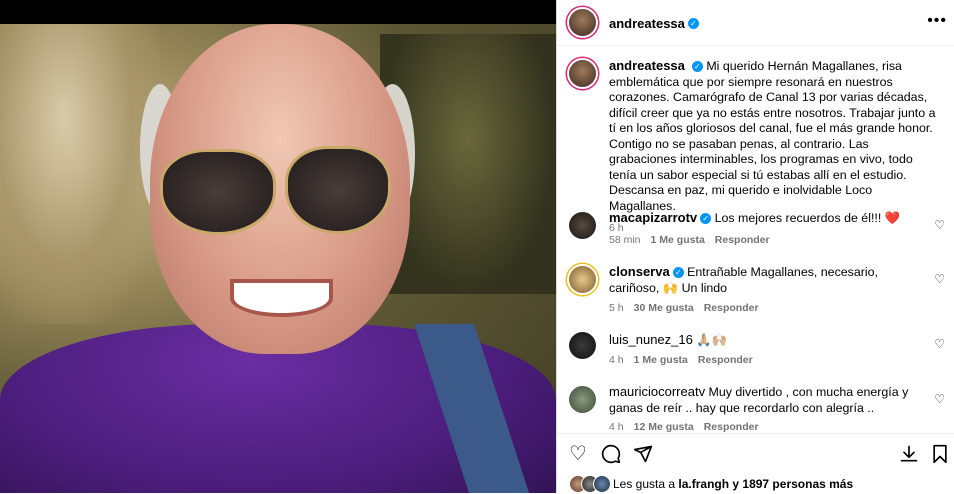  Describe the element at coordinates (712, 340) in the screenshot. I see `comment-text: 🙏🏼🙌🏼` at that location.